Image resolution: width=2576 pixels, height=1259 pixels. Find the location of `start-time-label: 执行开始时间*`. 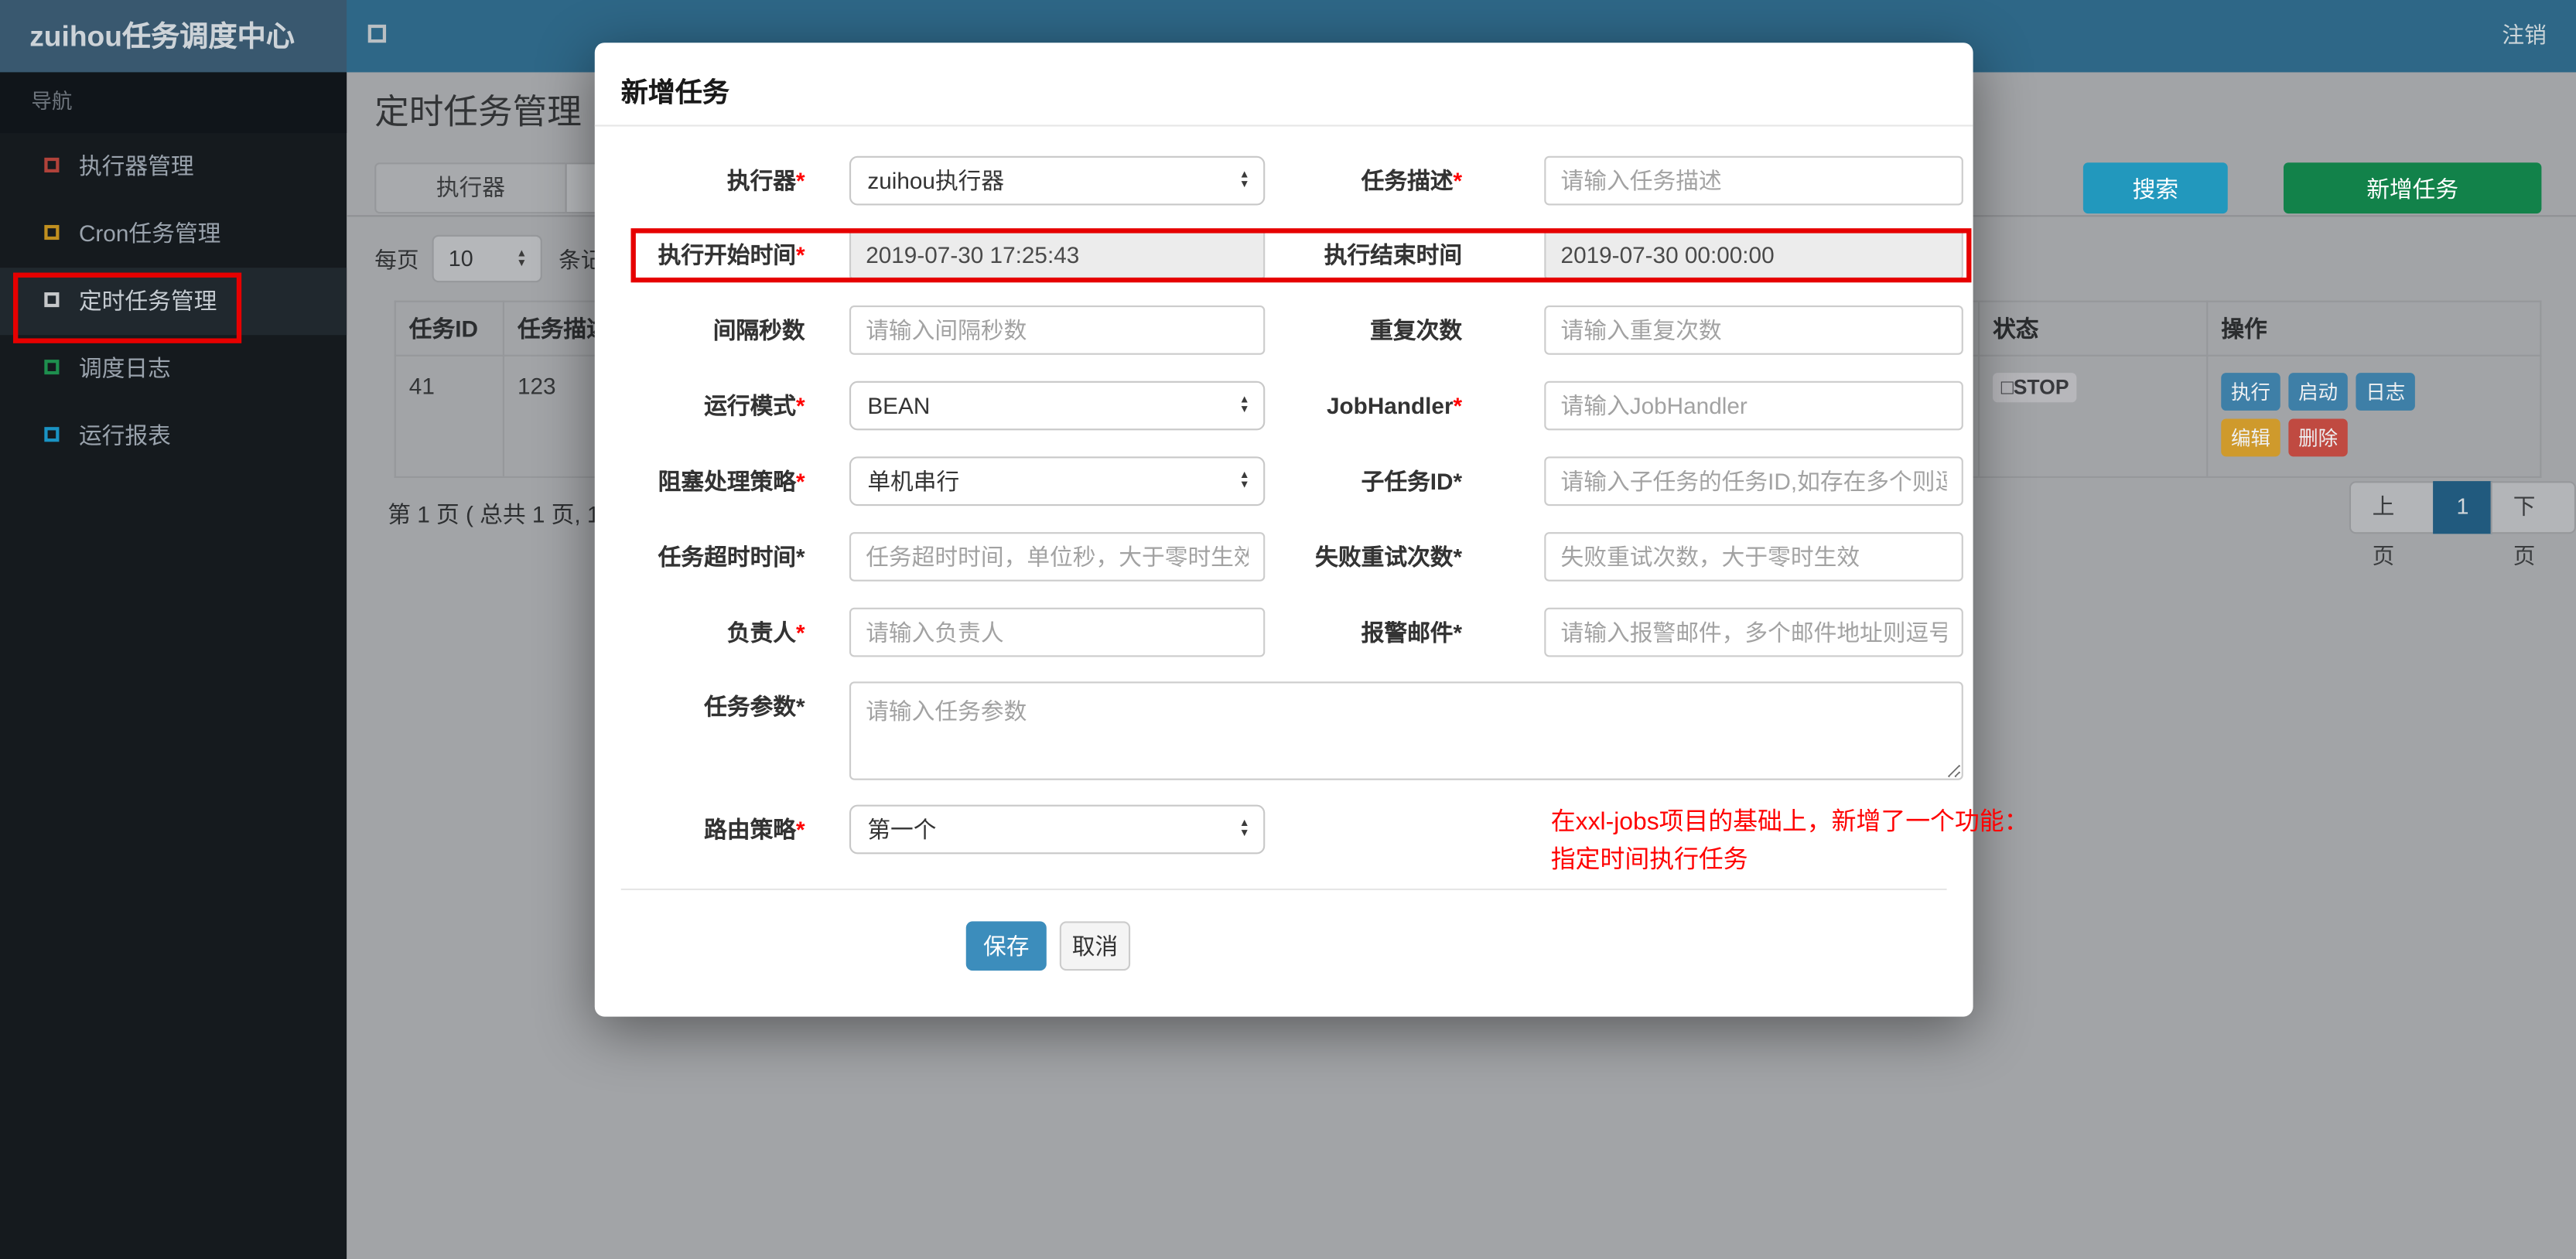

start-time-label: 执行开始时间* is located at coordinates (731, 255).